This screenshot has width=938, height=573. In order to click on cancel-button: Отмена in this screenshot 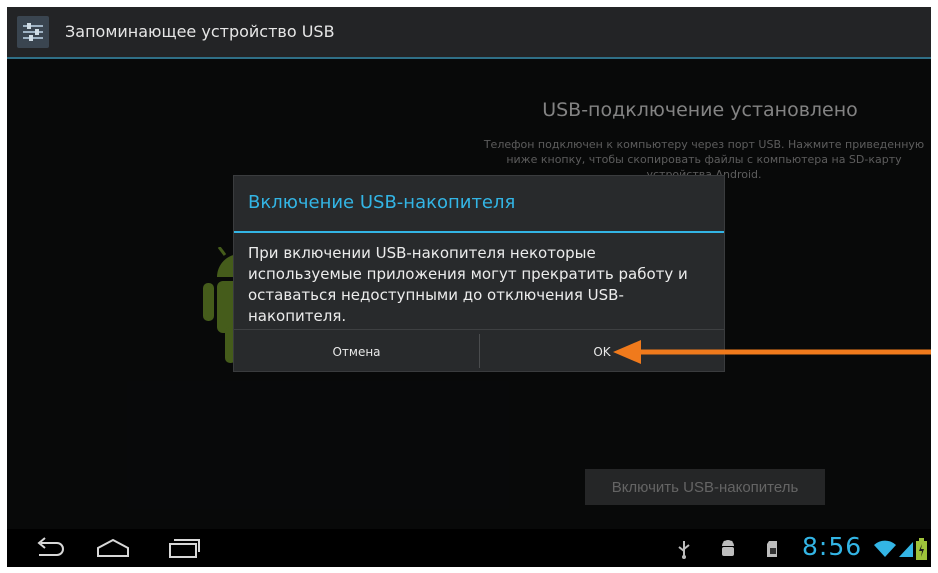, I will do `click(356, 351)`.